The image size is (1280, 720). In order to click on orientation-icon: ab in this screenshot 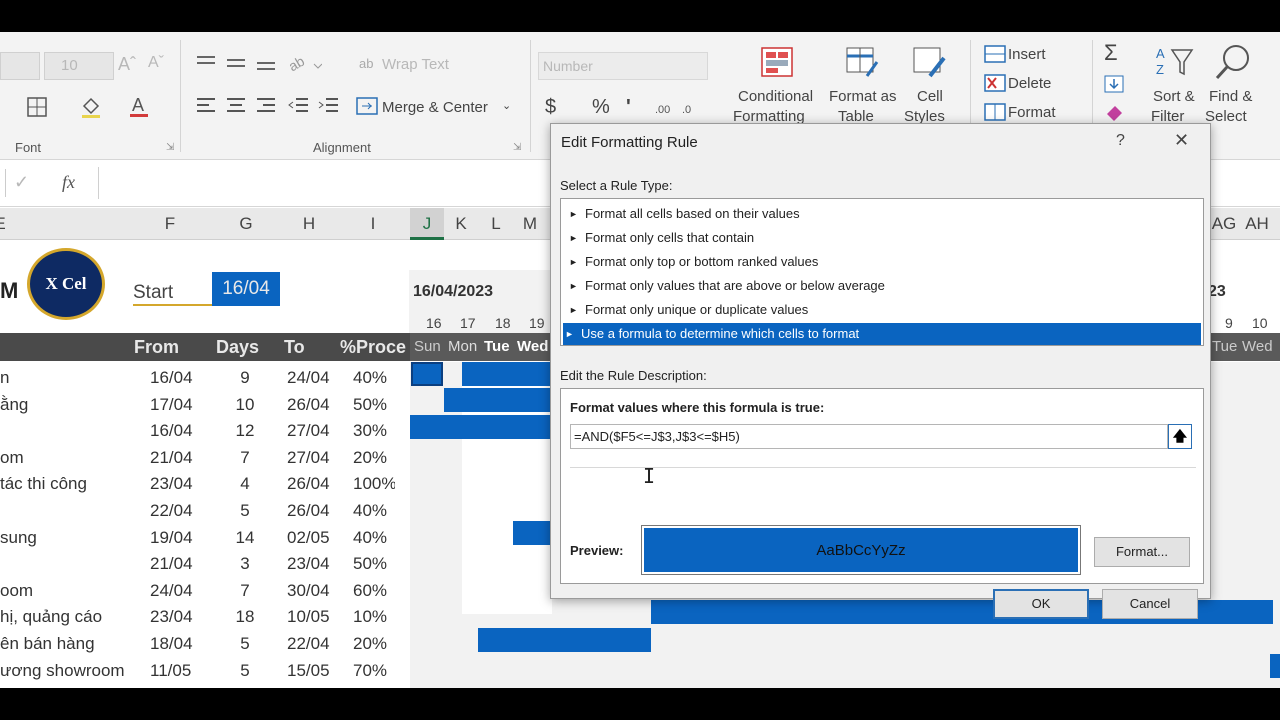, I will do `click(305, 63)`.